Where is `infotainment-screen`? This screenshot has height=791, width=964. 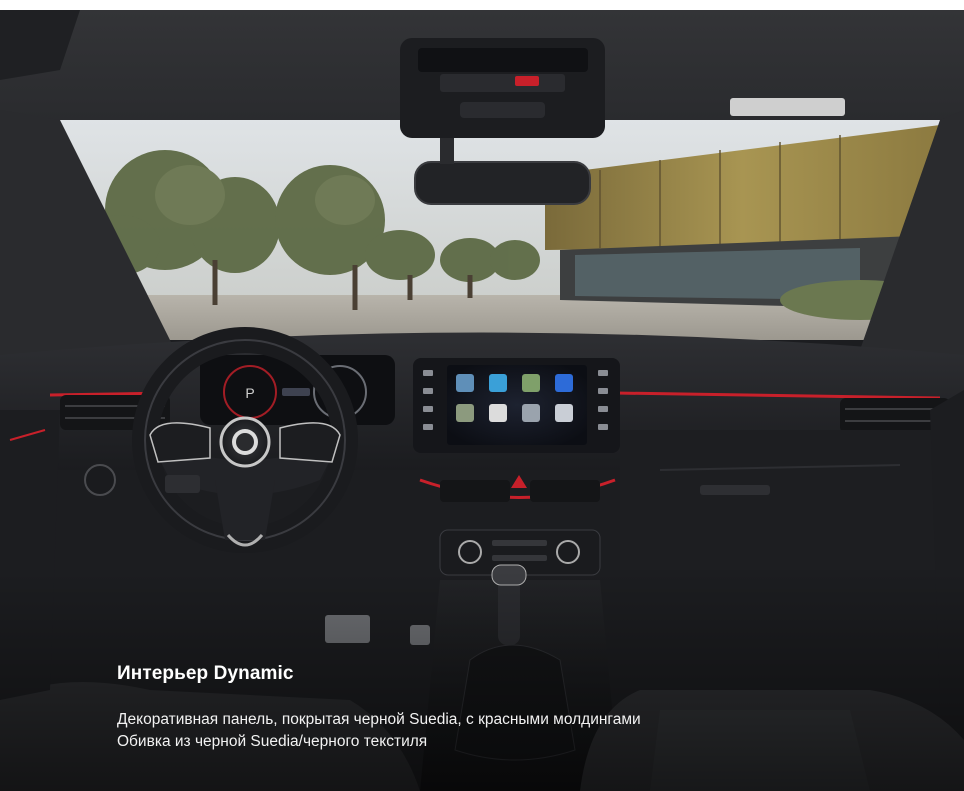 infotainment-screen is located at coordinates (516, 405).